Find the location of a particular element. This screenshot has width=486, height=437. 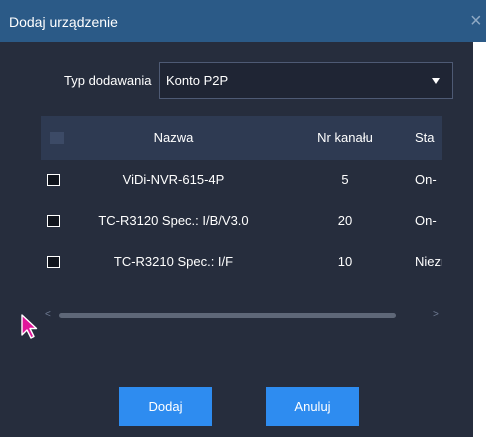

add-type-select: Konto P2P is located at coordinates (306, 80).